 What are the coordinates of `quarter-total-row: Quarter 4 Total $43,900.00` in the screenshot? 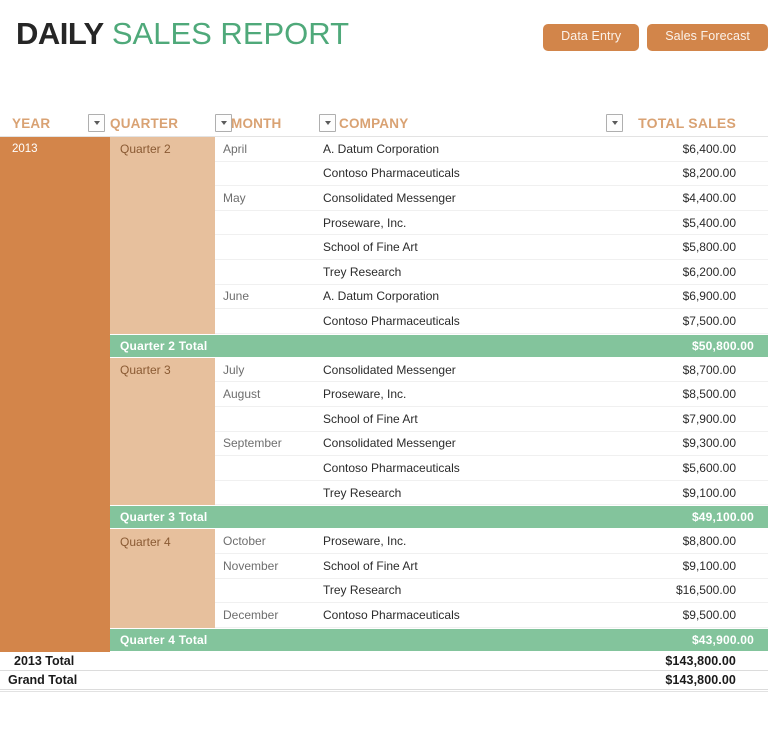 It's located at (384, 639).